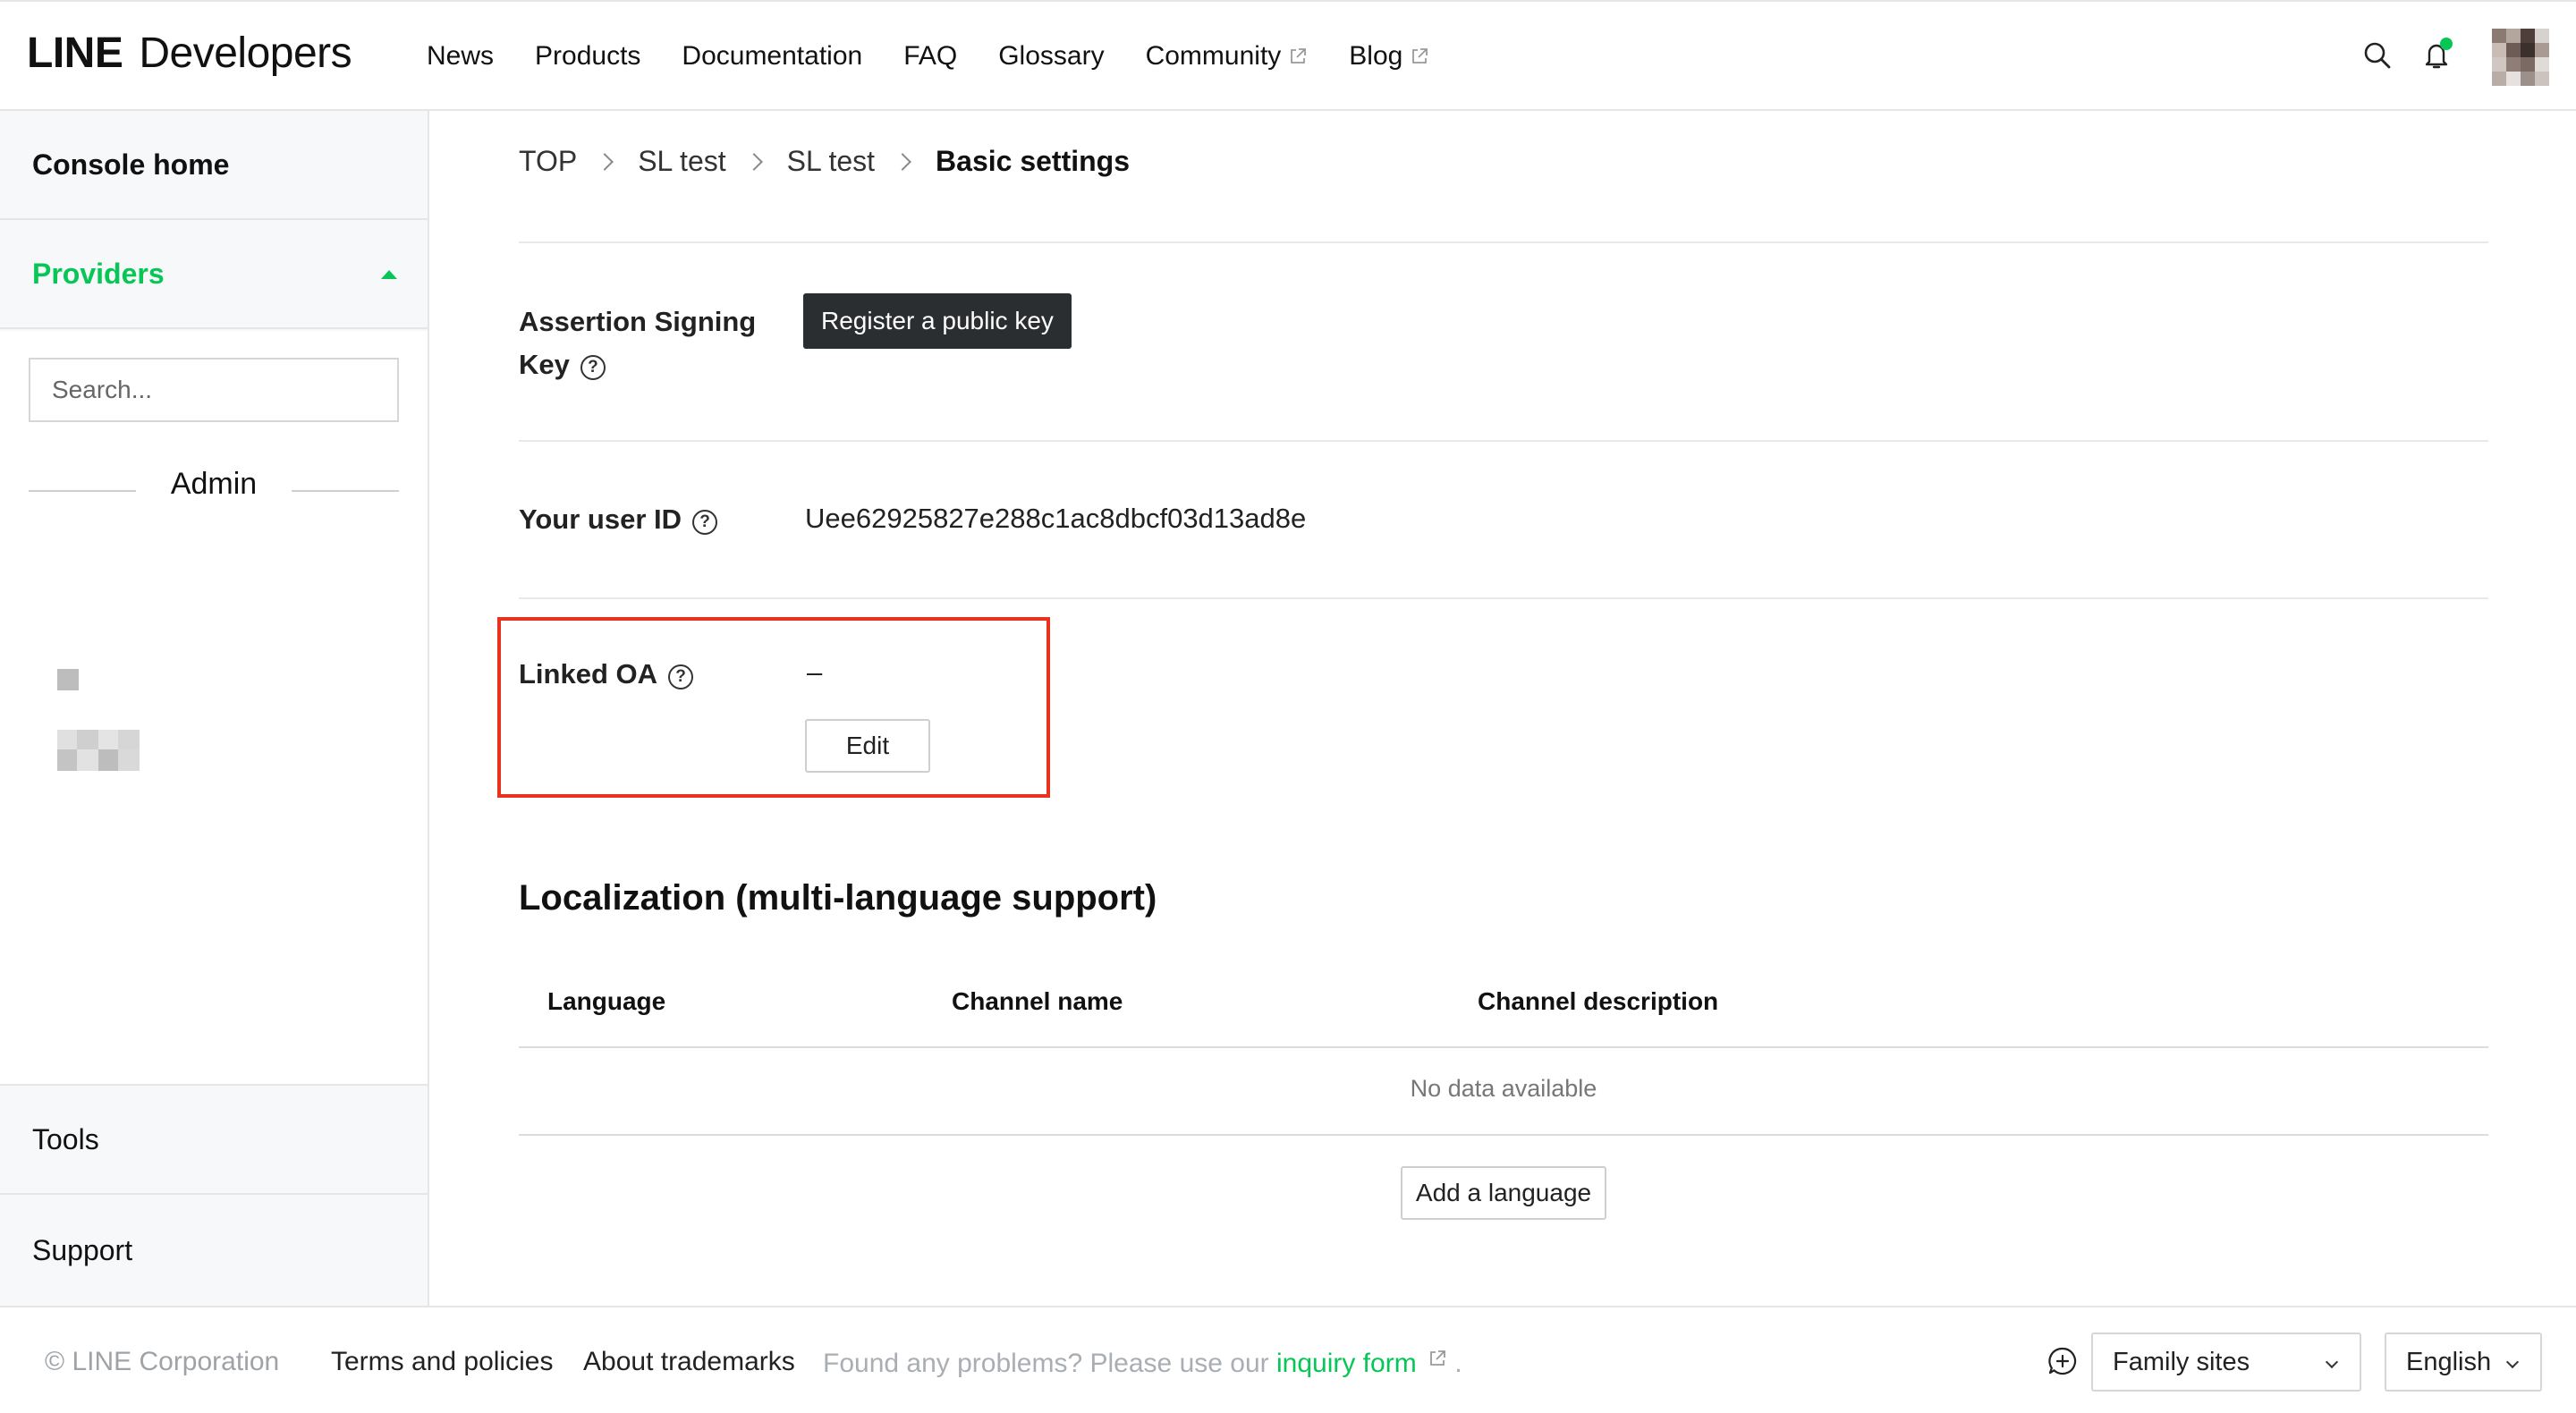 The width and height of the screenshot is (2576, 1413). What do you see at coordinates (1056, 518) in the screenshot?
I see `user-id-value: Uee62925827e288c1ac8dbcf03d13ad8e` at bounding box center [1056, 518].